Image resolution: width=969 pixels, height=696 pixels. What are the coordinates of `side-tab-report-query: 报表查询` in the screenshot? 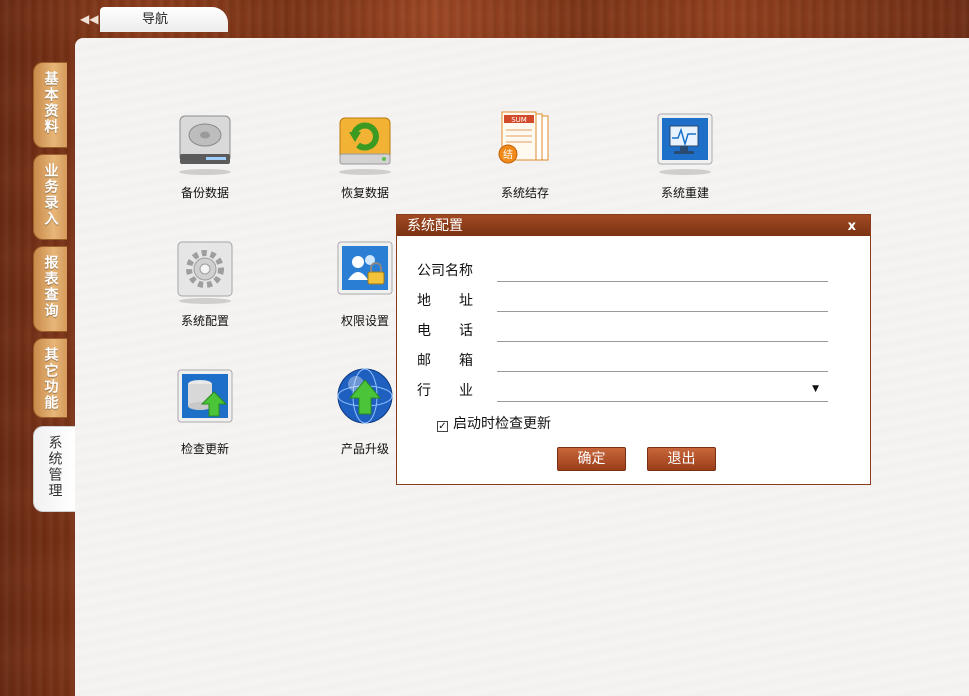 It's located at (50, 289).